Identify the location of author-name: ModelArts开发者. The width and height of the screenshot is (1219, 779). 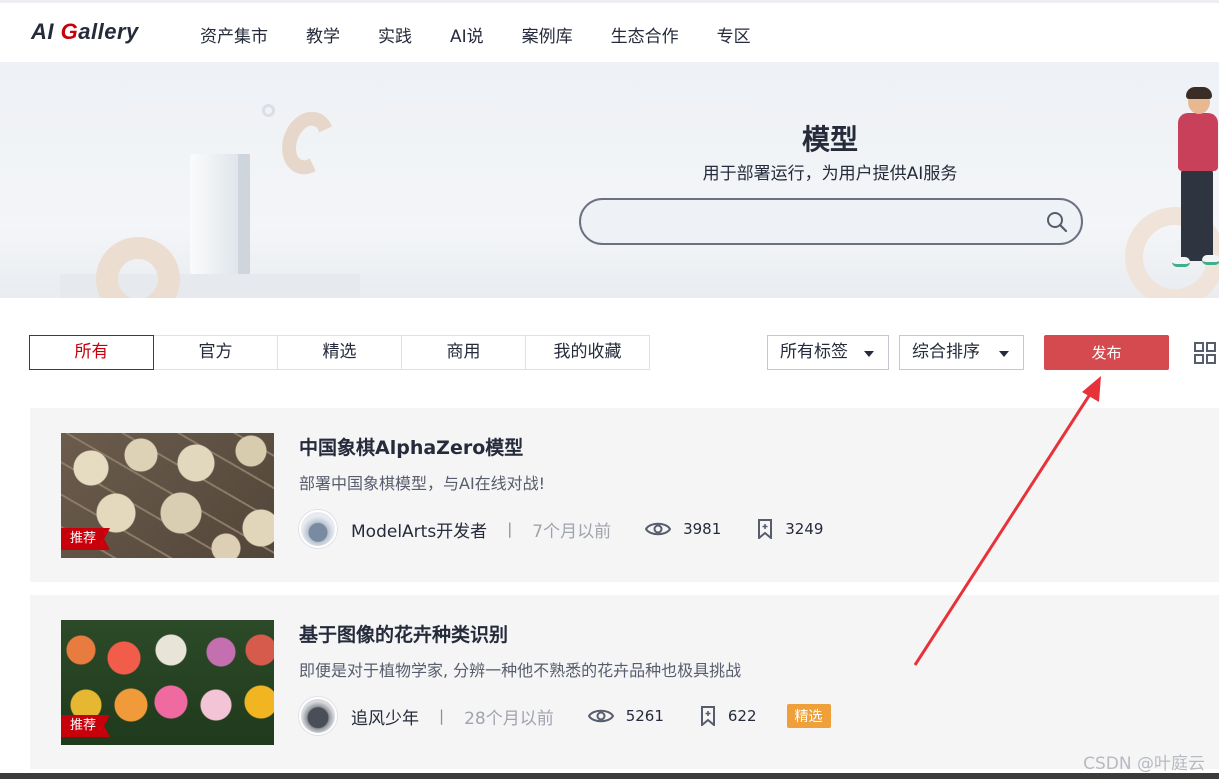
(419, 529).